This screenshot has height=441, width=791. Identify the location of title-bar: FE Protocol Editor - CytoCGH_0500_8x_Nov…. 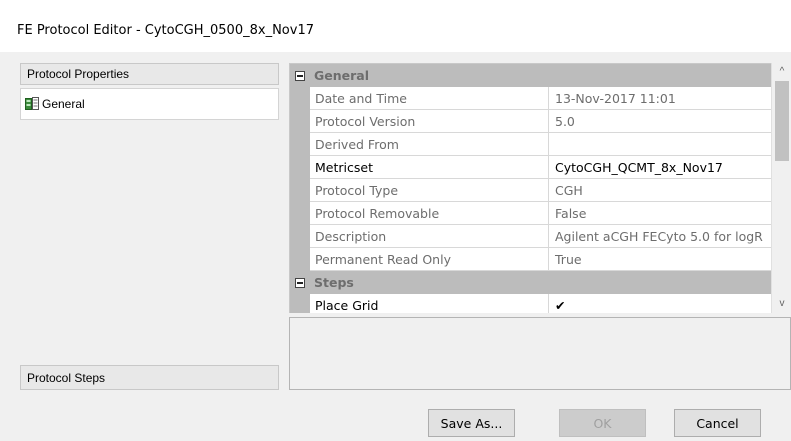
(395, 26).